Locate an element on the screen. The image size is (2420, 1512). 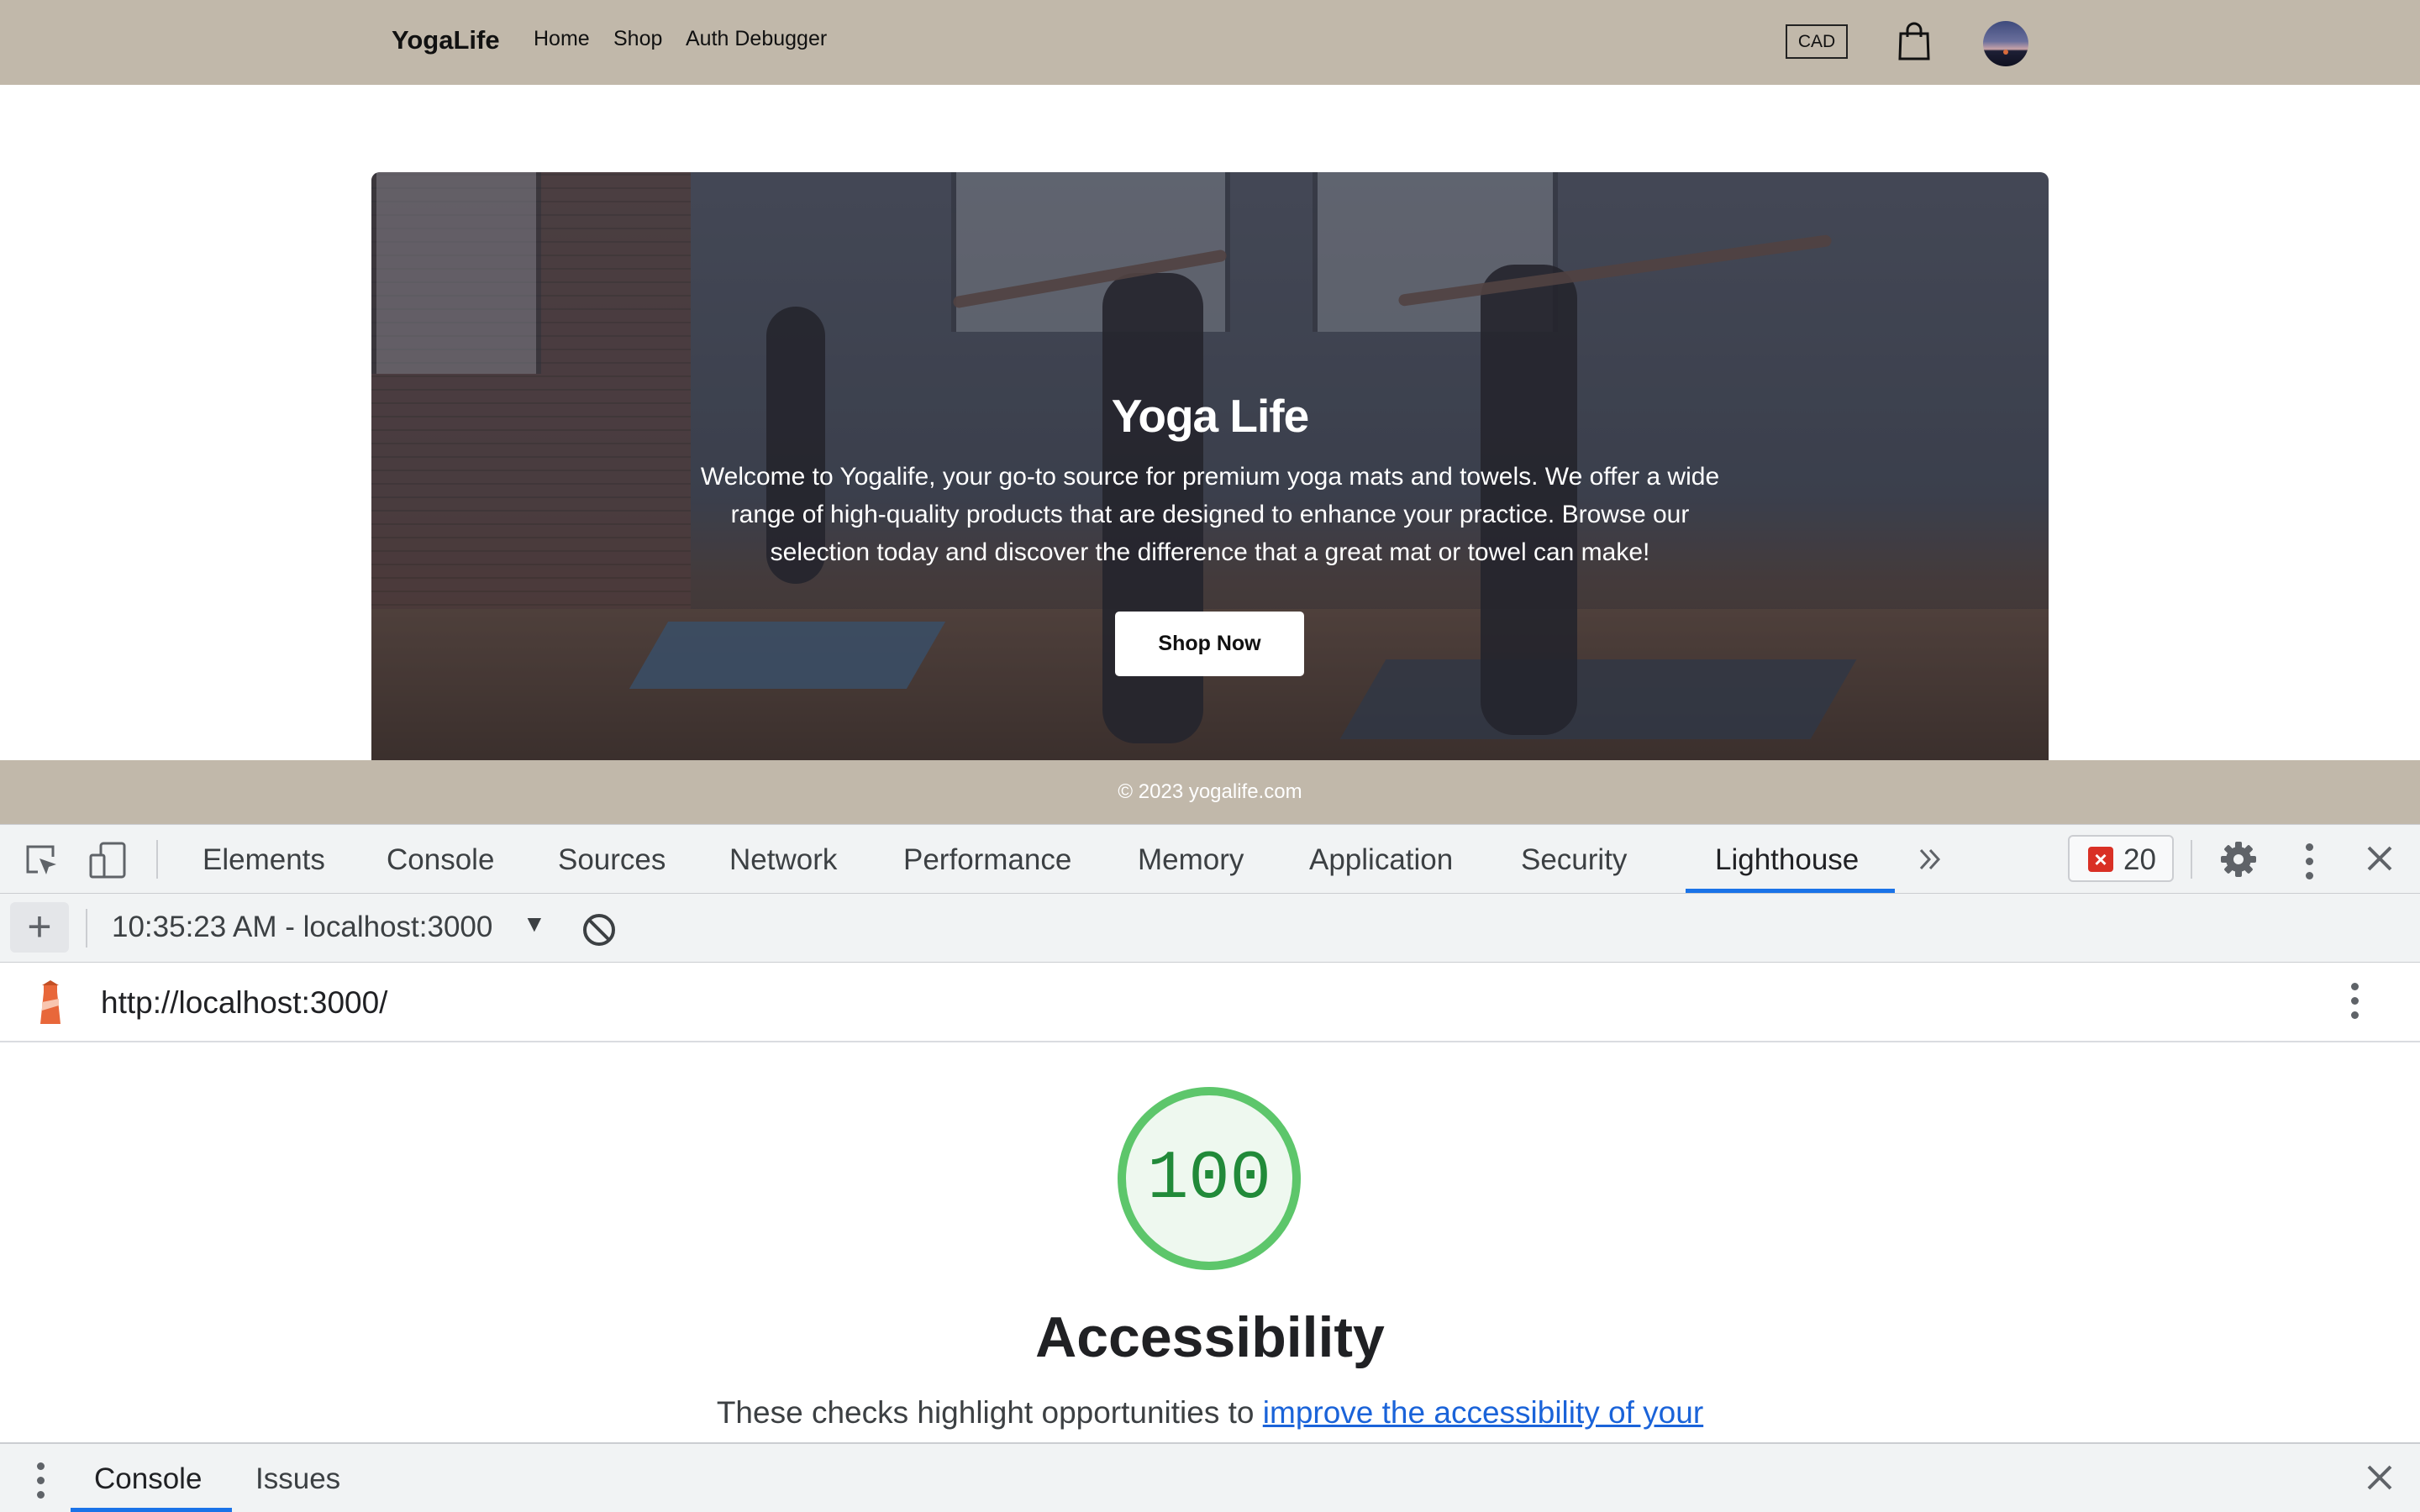
tab-performance: Performance is located at coordinates (987, 860).